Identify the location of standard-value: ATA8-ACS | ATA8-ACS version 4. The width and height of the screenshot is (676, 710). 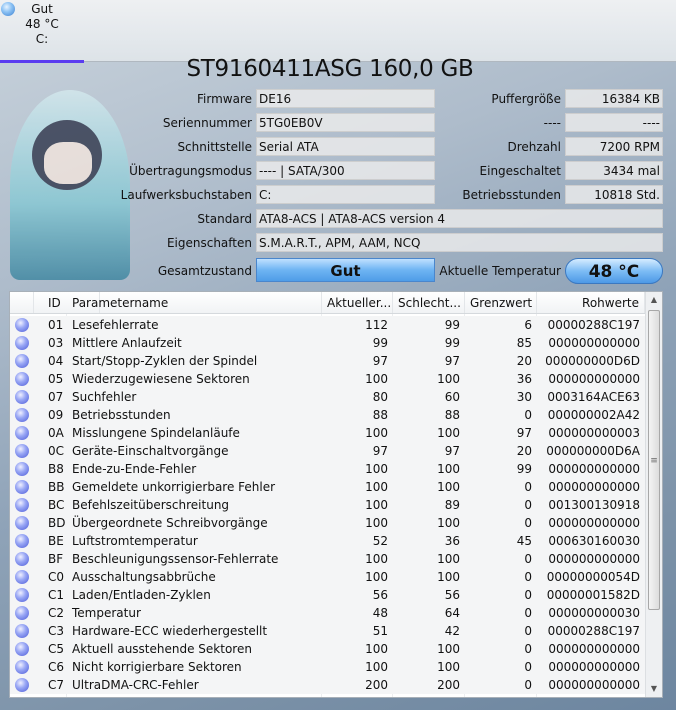
(459, 218).